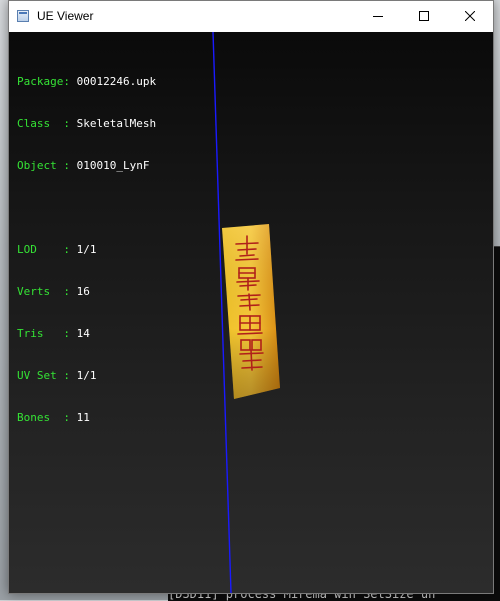 Image resolution: width=500 pixels, height=601 pixels. I want to click on info-class-row: Class : SkeletalMesh, so click(86, 124).